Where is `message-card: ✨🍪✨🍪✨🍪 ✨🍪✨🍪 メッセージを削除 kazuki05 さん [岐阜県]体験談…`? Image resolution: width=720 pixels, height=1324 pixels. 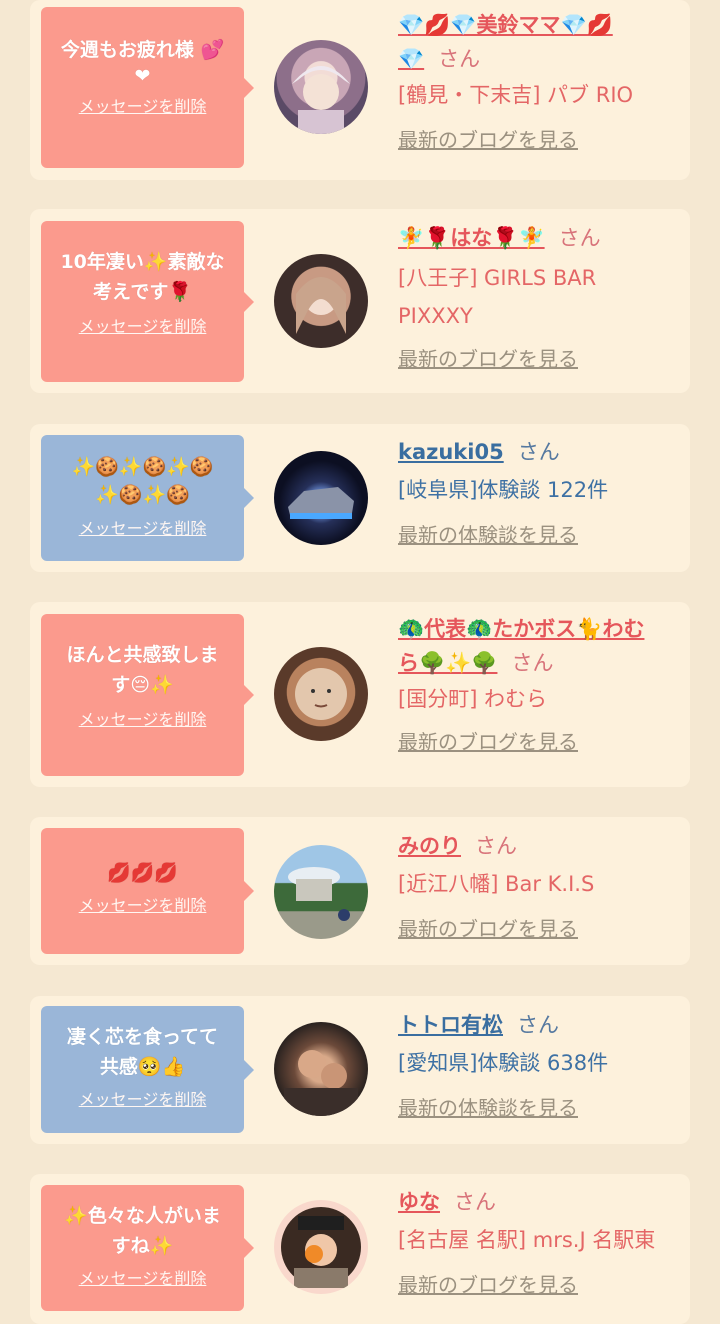 message-card: ✨🍪✨🍪✨🍪 ✨🍪✨🍪 メッセージを削除 kazuki05 さん [岐阜県]体験談… is located at coordinates (360, 498).